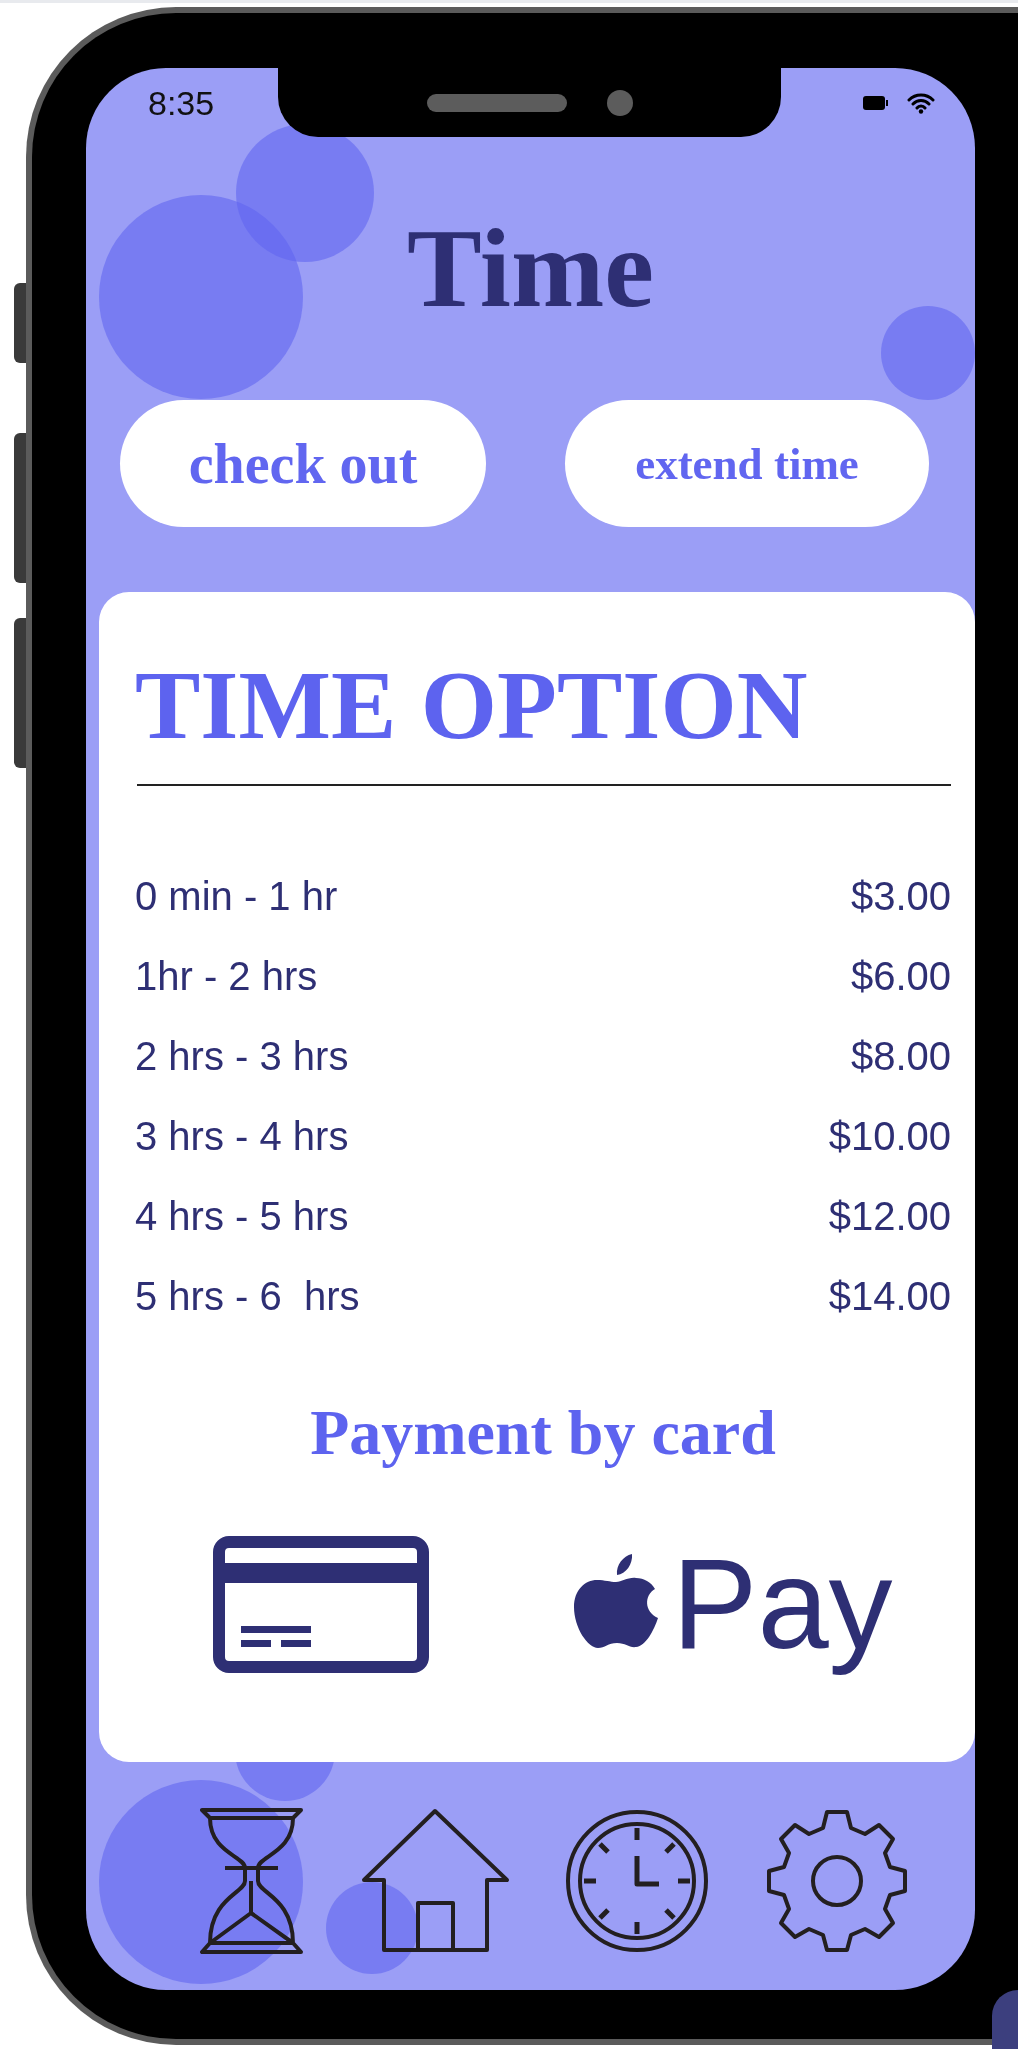  Describe the element at coordinates (889, 1296) in the screenshot. I see `price-label: $14.00` at that location.